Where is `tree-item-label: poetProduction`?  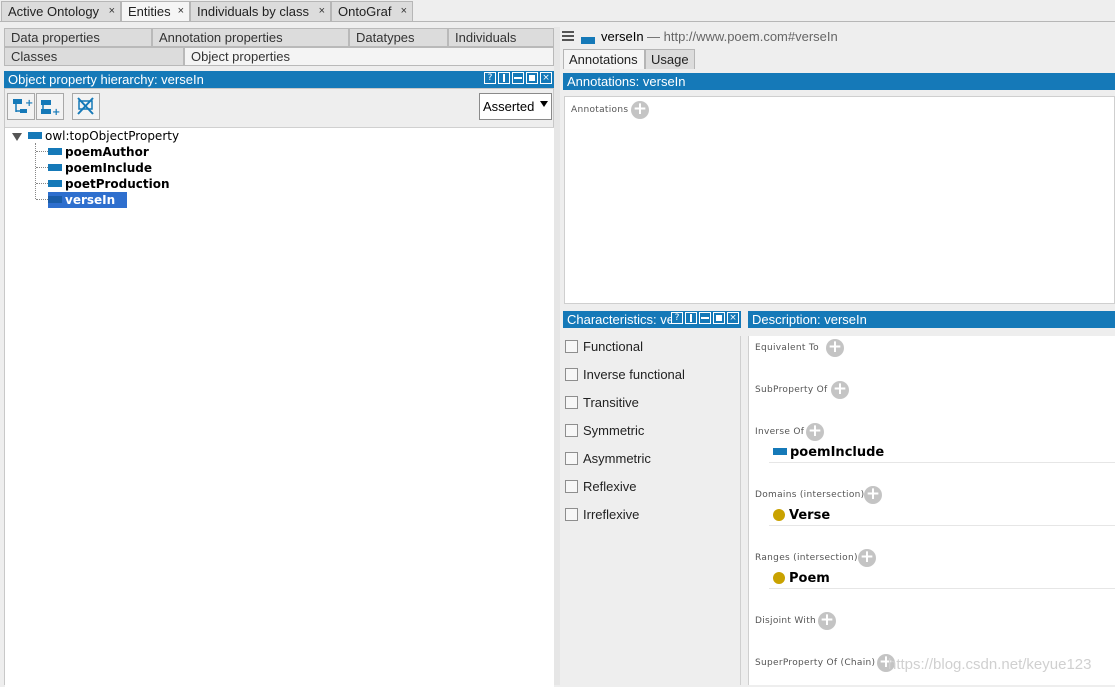 tree-item-label: poetProduction is located at coordinates (117, 184).